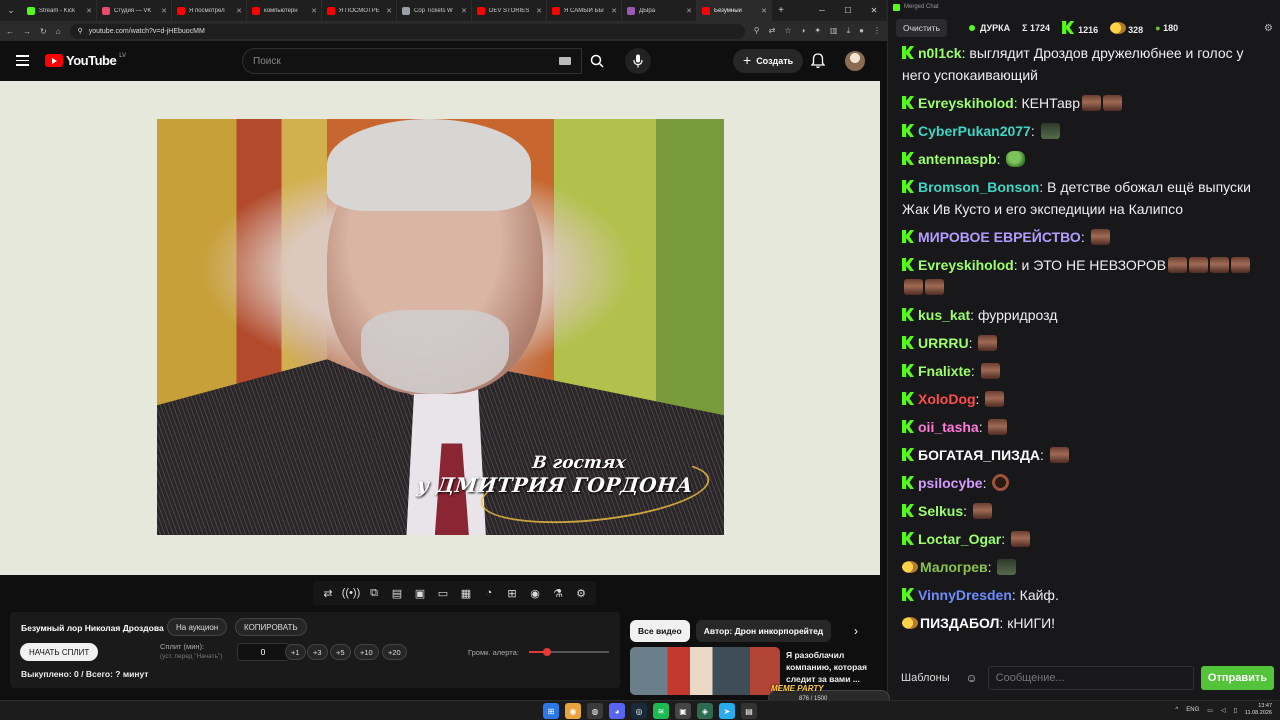  I want to click on bookmark-star-icon: ☆, so click(787, 31).